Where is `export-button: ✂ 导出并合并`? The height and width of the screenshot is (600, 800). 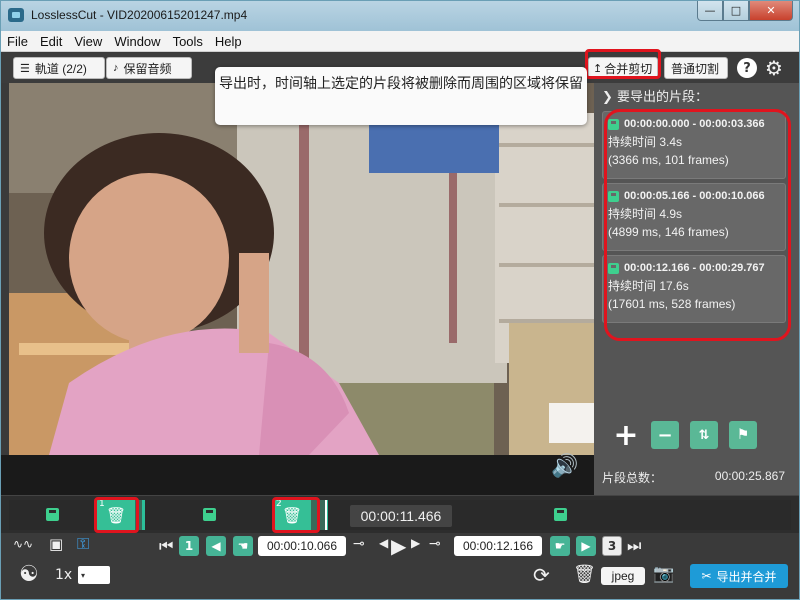 export-button: ✂ 导出并合并 is located at coordinates (739, 576).